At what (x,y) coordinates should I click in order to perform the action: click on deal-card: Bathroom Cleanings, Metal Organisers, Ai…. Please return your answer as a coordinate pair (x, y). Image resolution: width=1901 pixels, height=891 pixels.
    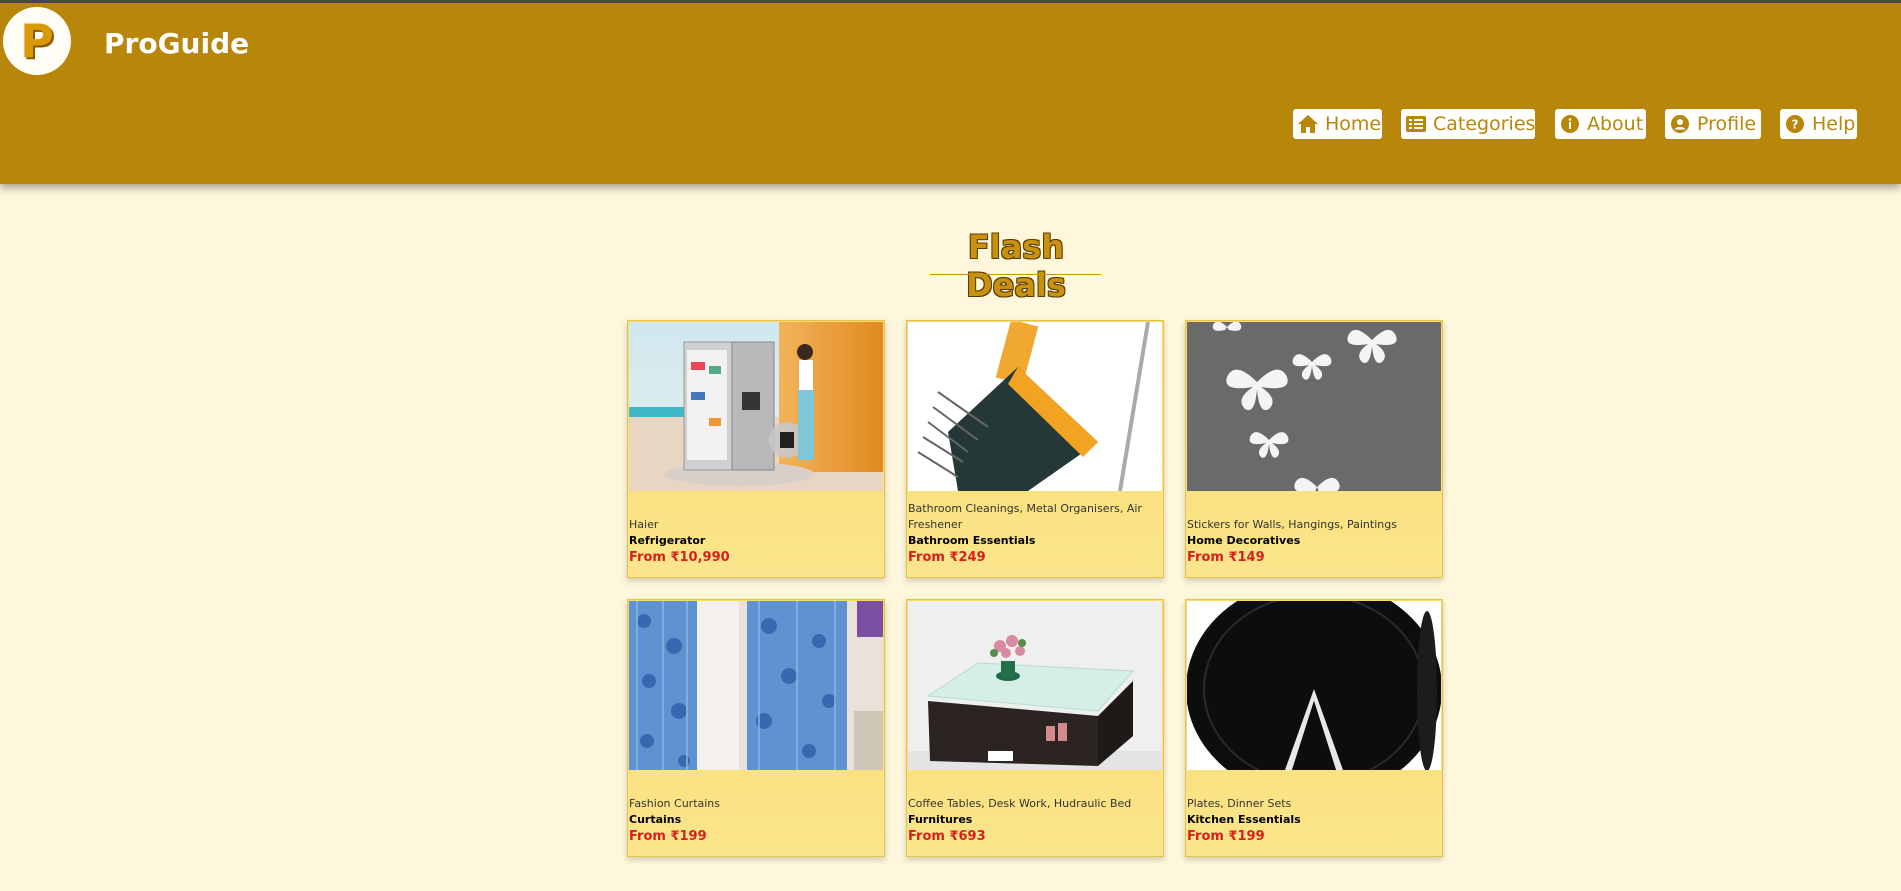
    Looking at the image, I should click on (1035, 449).